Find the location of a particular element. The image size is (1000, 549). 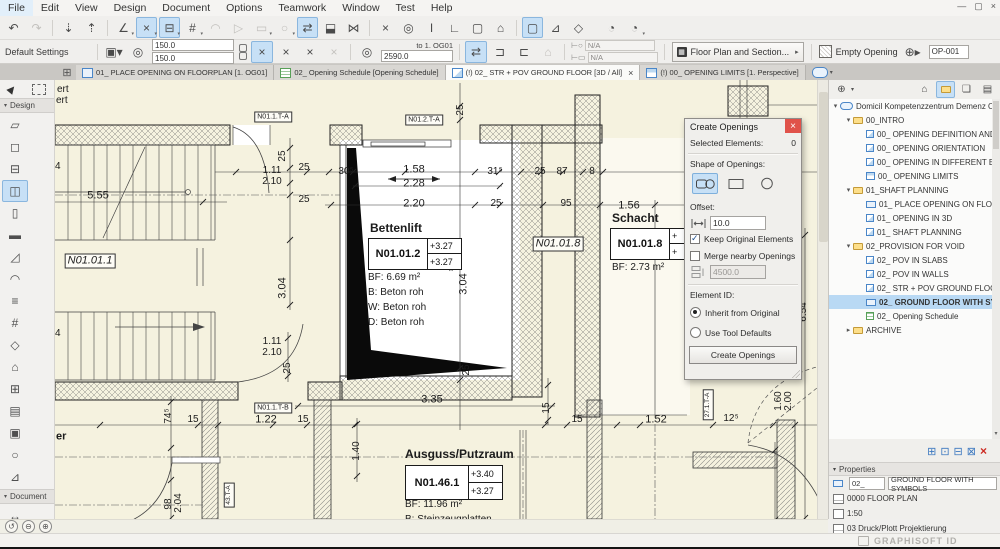

roof-tool: ◿ is located at coordinates (15, 257).